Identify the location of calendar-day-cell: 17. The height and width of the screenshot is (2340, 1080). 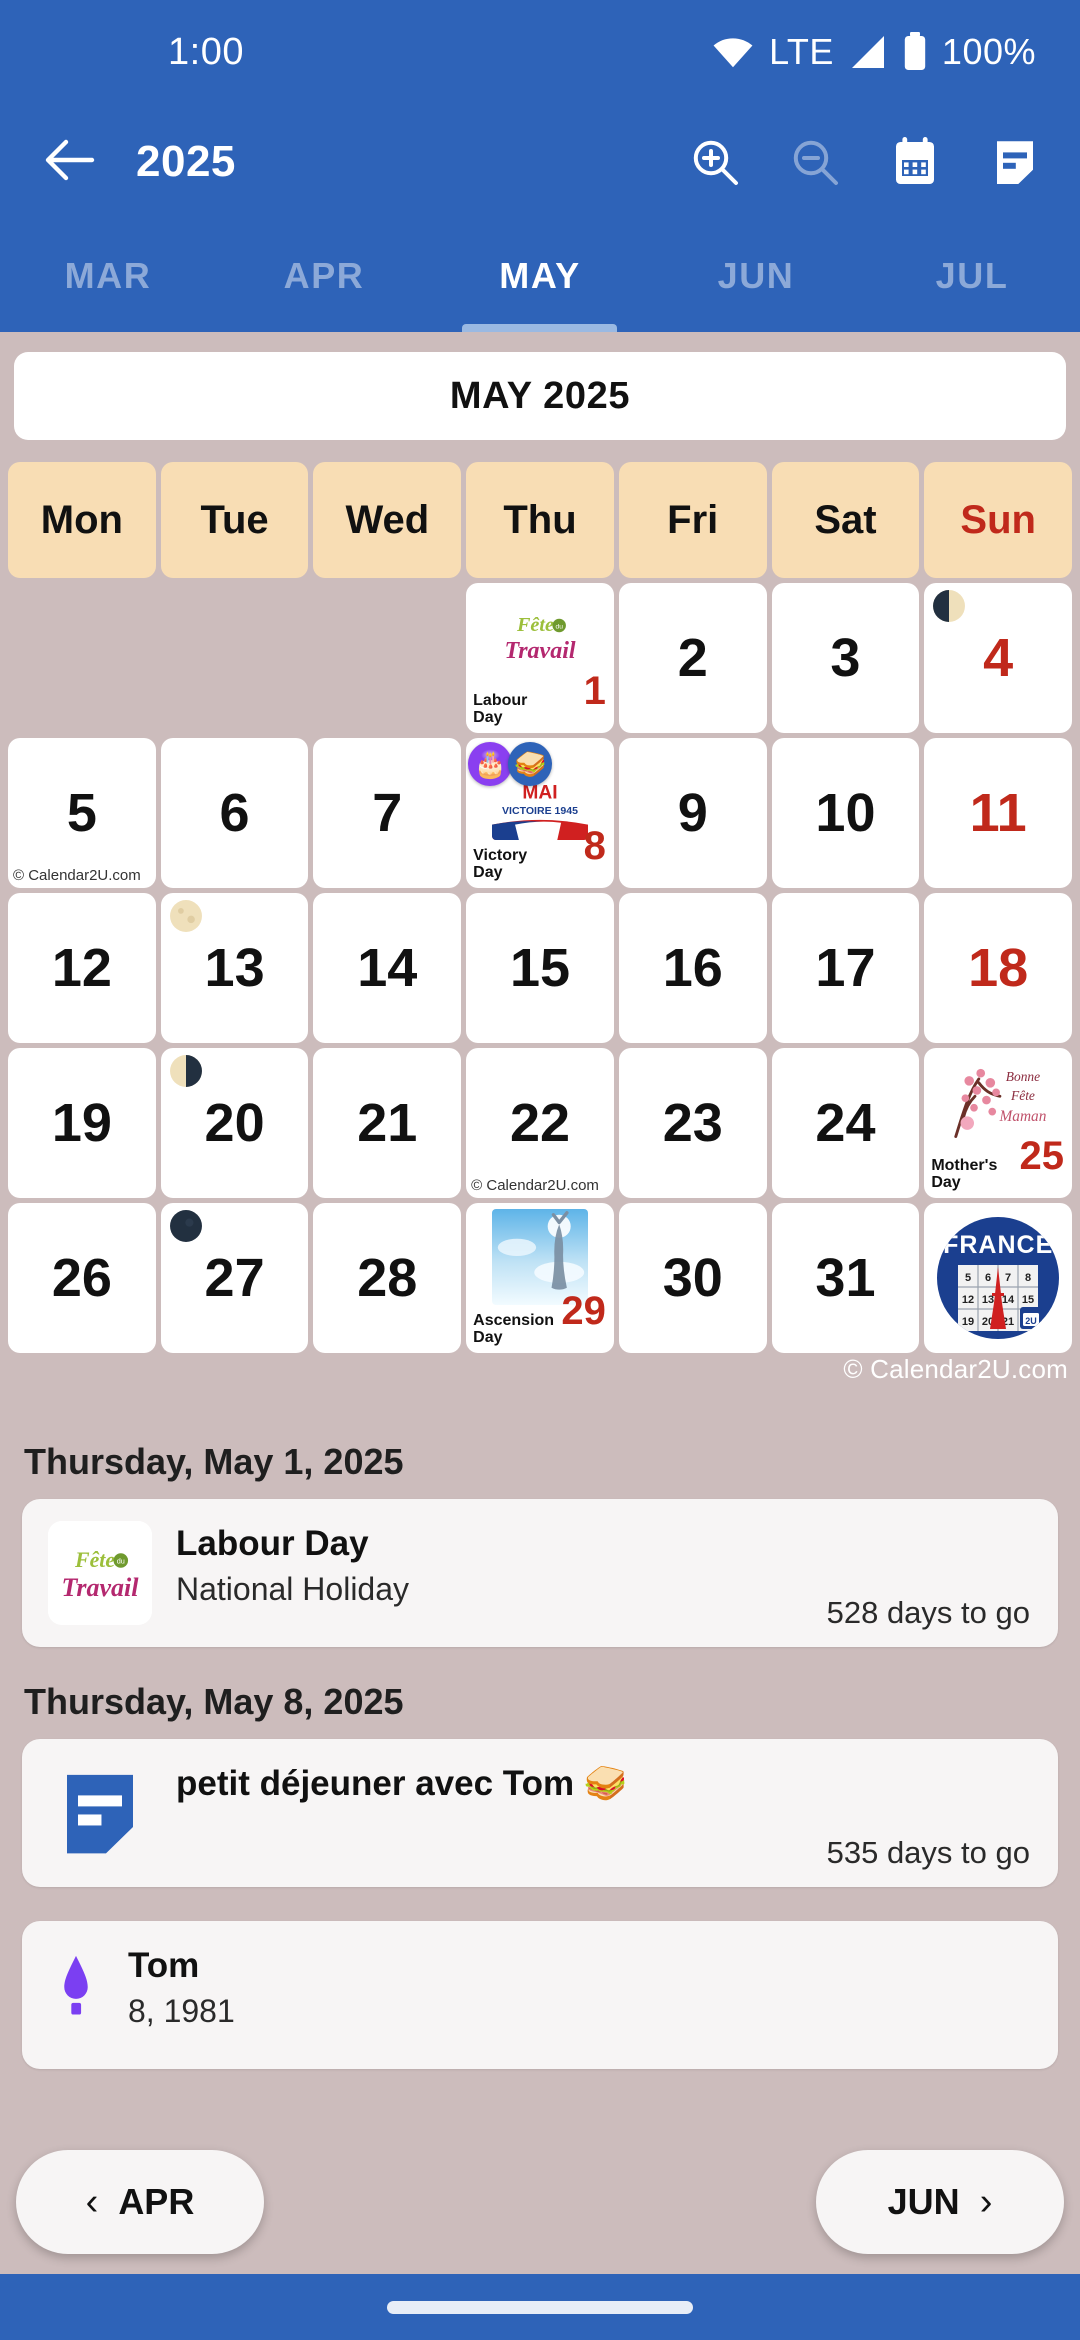
(845, 968).